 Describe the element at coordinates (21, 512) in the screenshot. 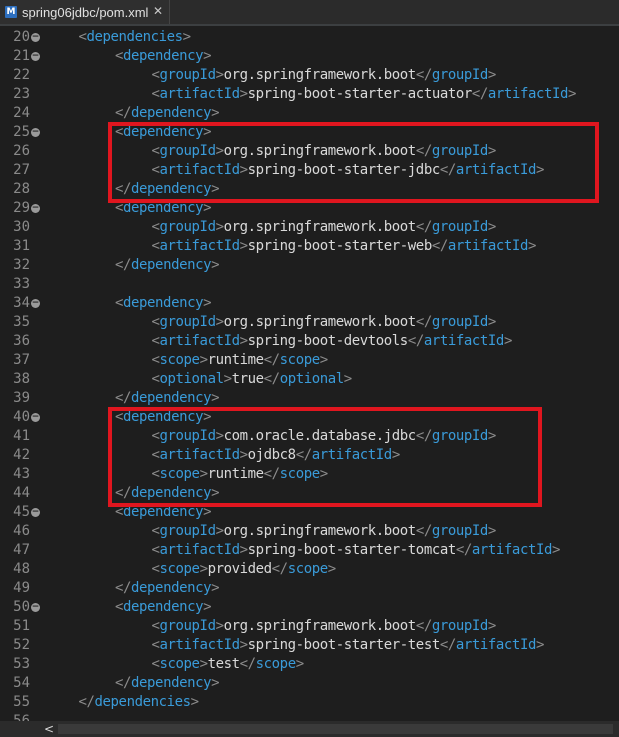

I see `line-number: 45` at that location.